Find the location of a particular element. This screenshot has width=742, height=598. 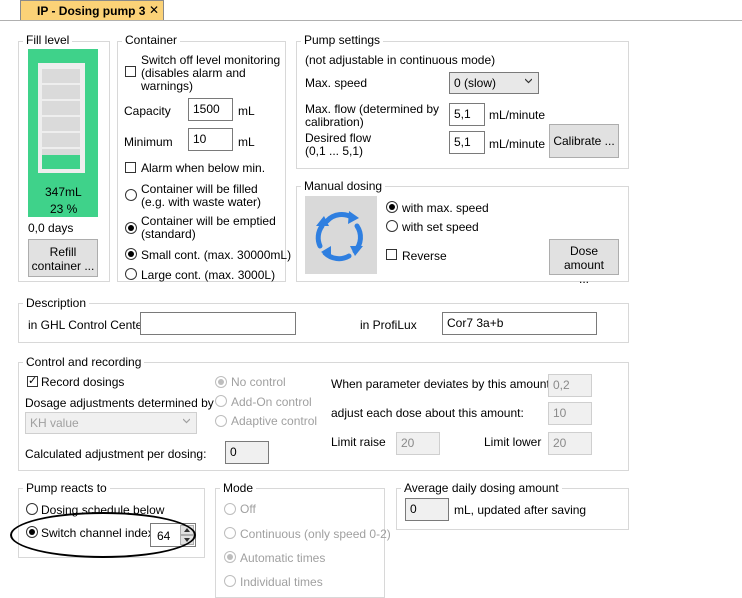

with-max-speed-radio is located at coordinates (392, 207).